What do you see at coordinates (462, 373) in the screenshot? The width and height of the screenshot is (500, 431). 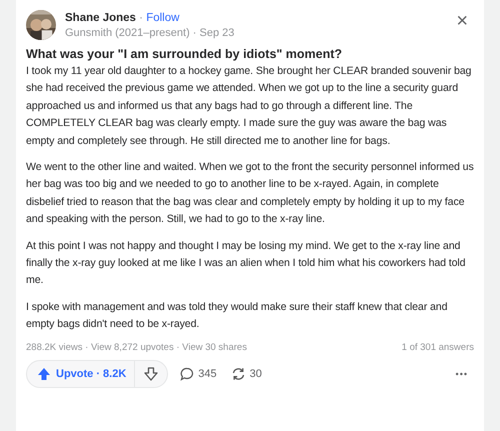 I see `more-button: •••` at bounding box center [462, 373].